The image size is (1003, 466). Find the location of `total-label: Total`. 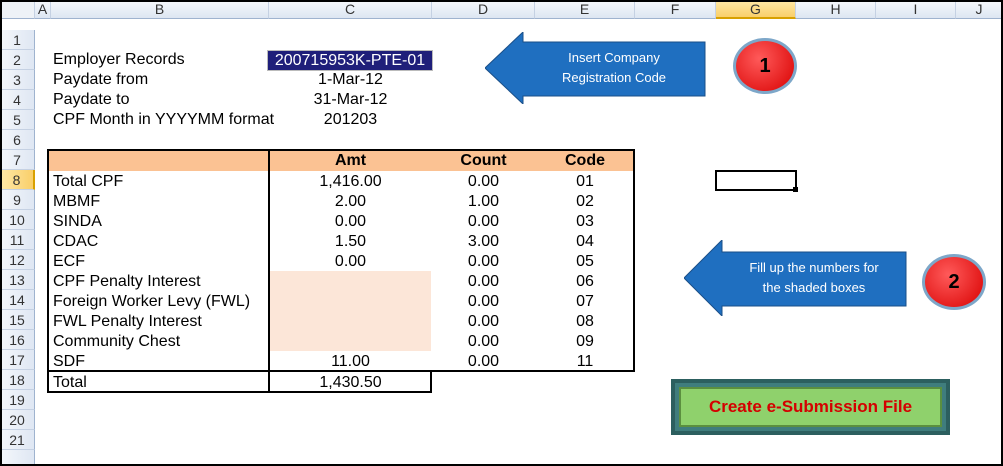

total-label: Total is located at coordinates (70, 382).